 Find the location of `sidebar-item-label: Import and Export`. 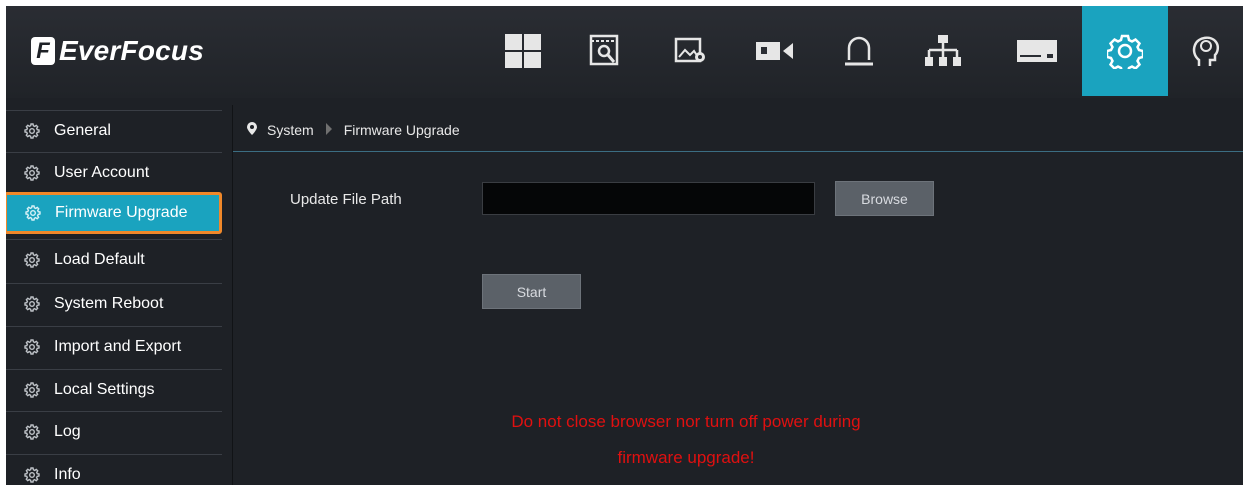

sidebar-item-label: Import and Export is located at coordinates (118, 346).